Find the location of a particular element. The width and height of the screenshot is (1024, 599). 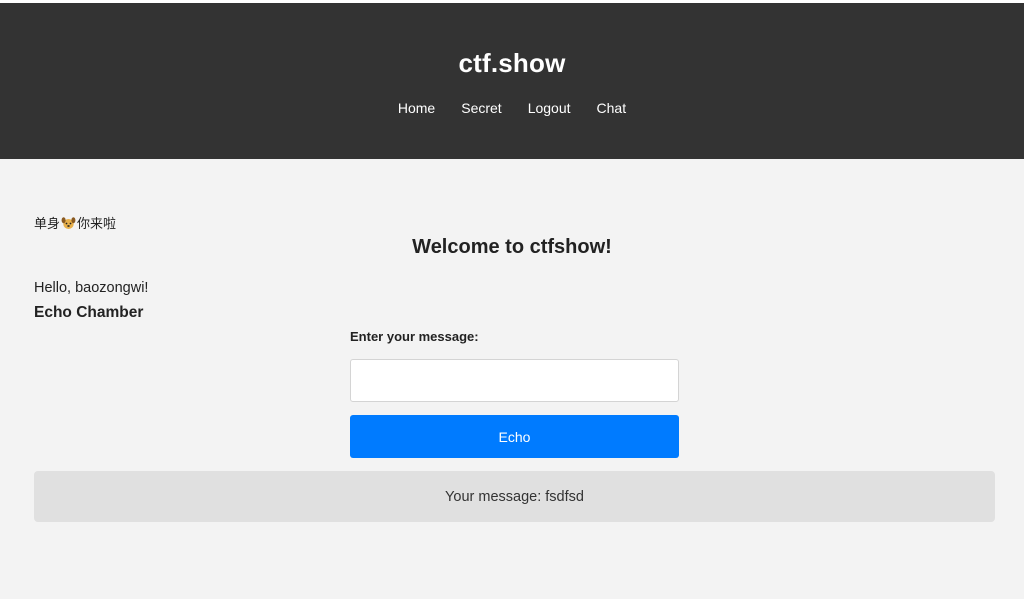

message-label: Enter your message: is located at coordinates (414, 336).